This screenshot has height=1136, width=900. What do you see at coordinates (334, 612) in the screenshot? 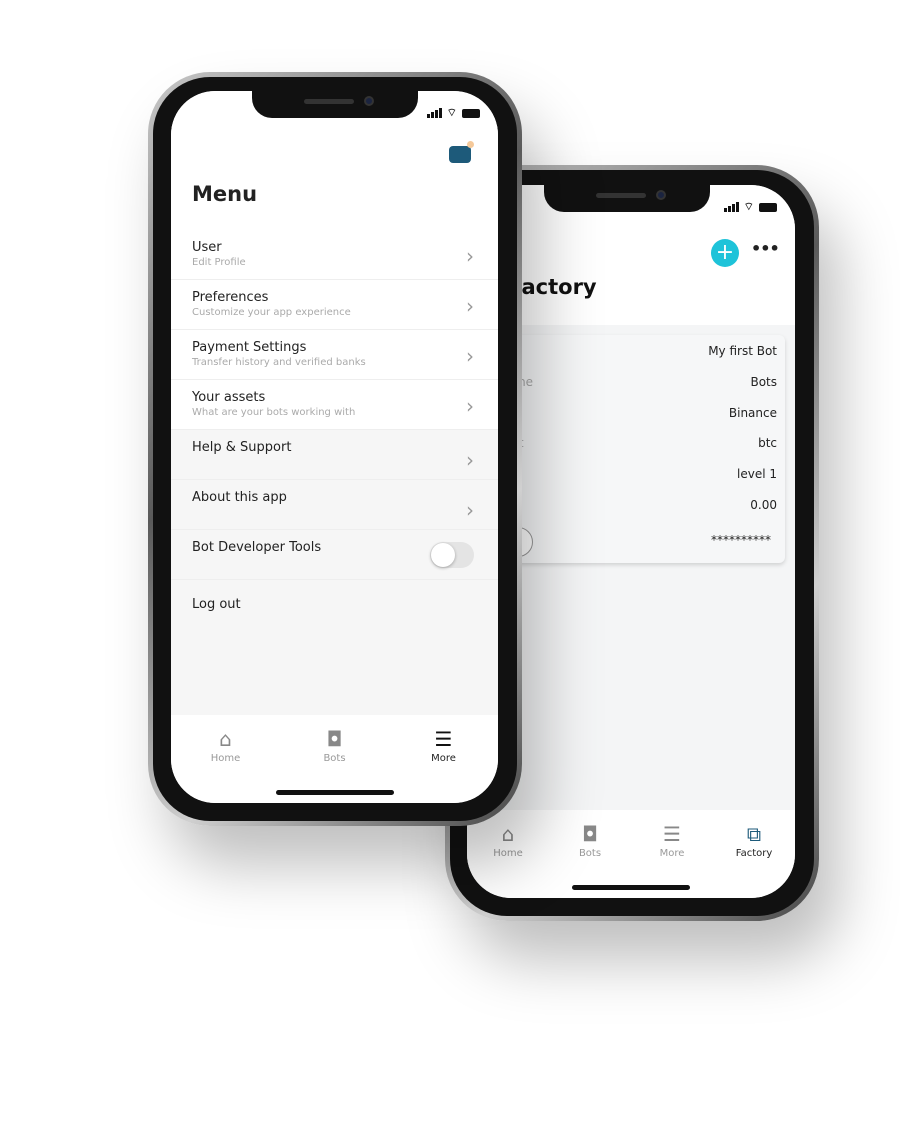
I see `logout-button: Log out` at bounding box center [334, 612].